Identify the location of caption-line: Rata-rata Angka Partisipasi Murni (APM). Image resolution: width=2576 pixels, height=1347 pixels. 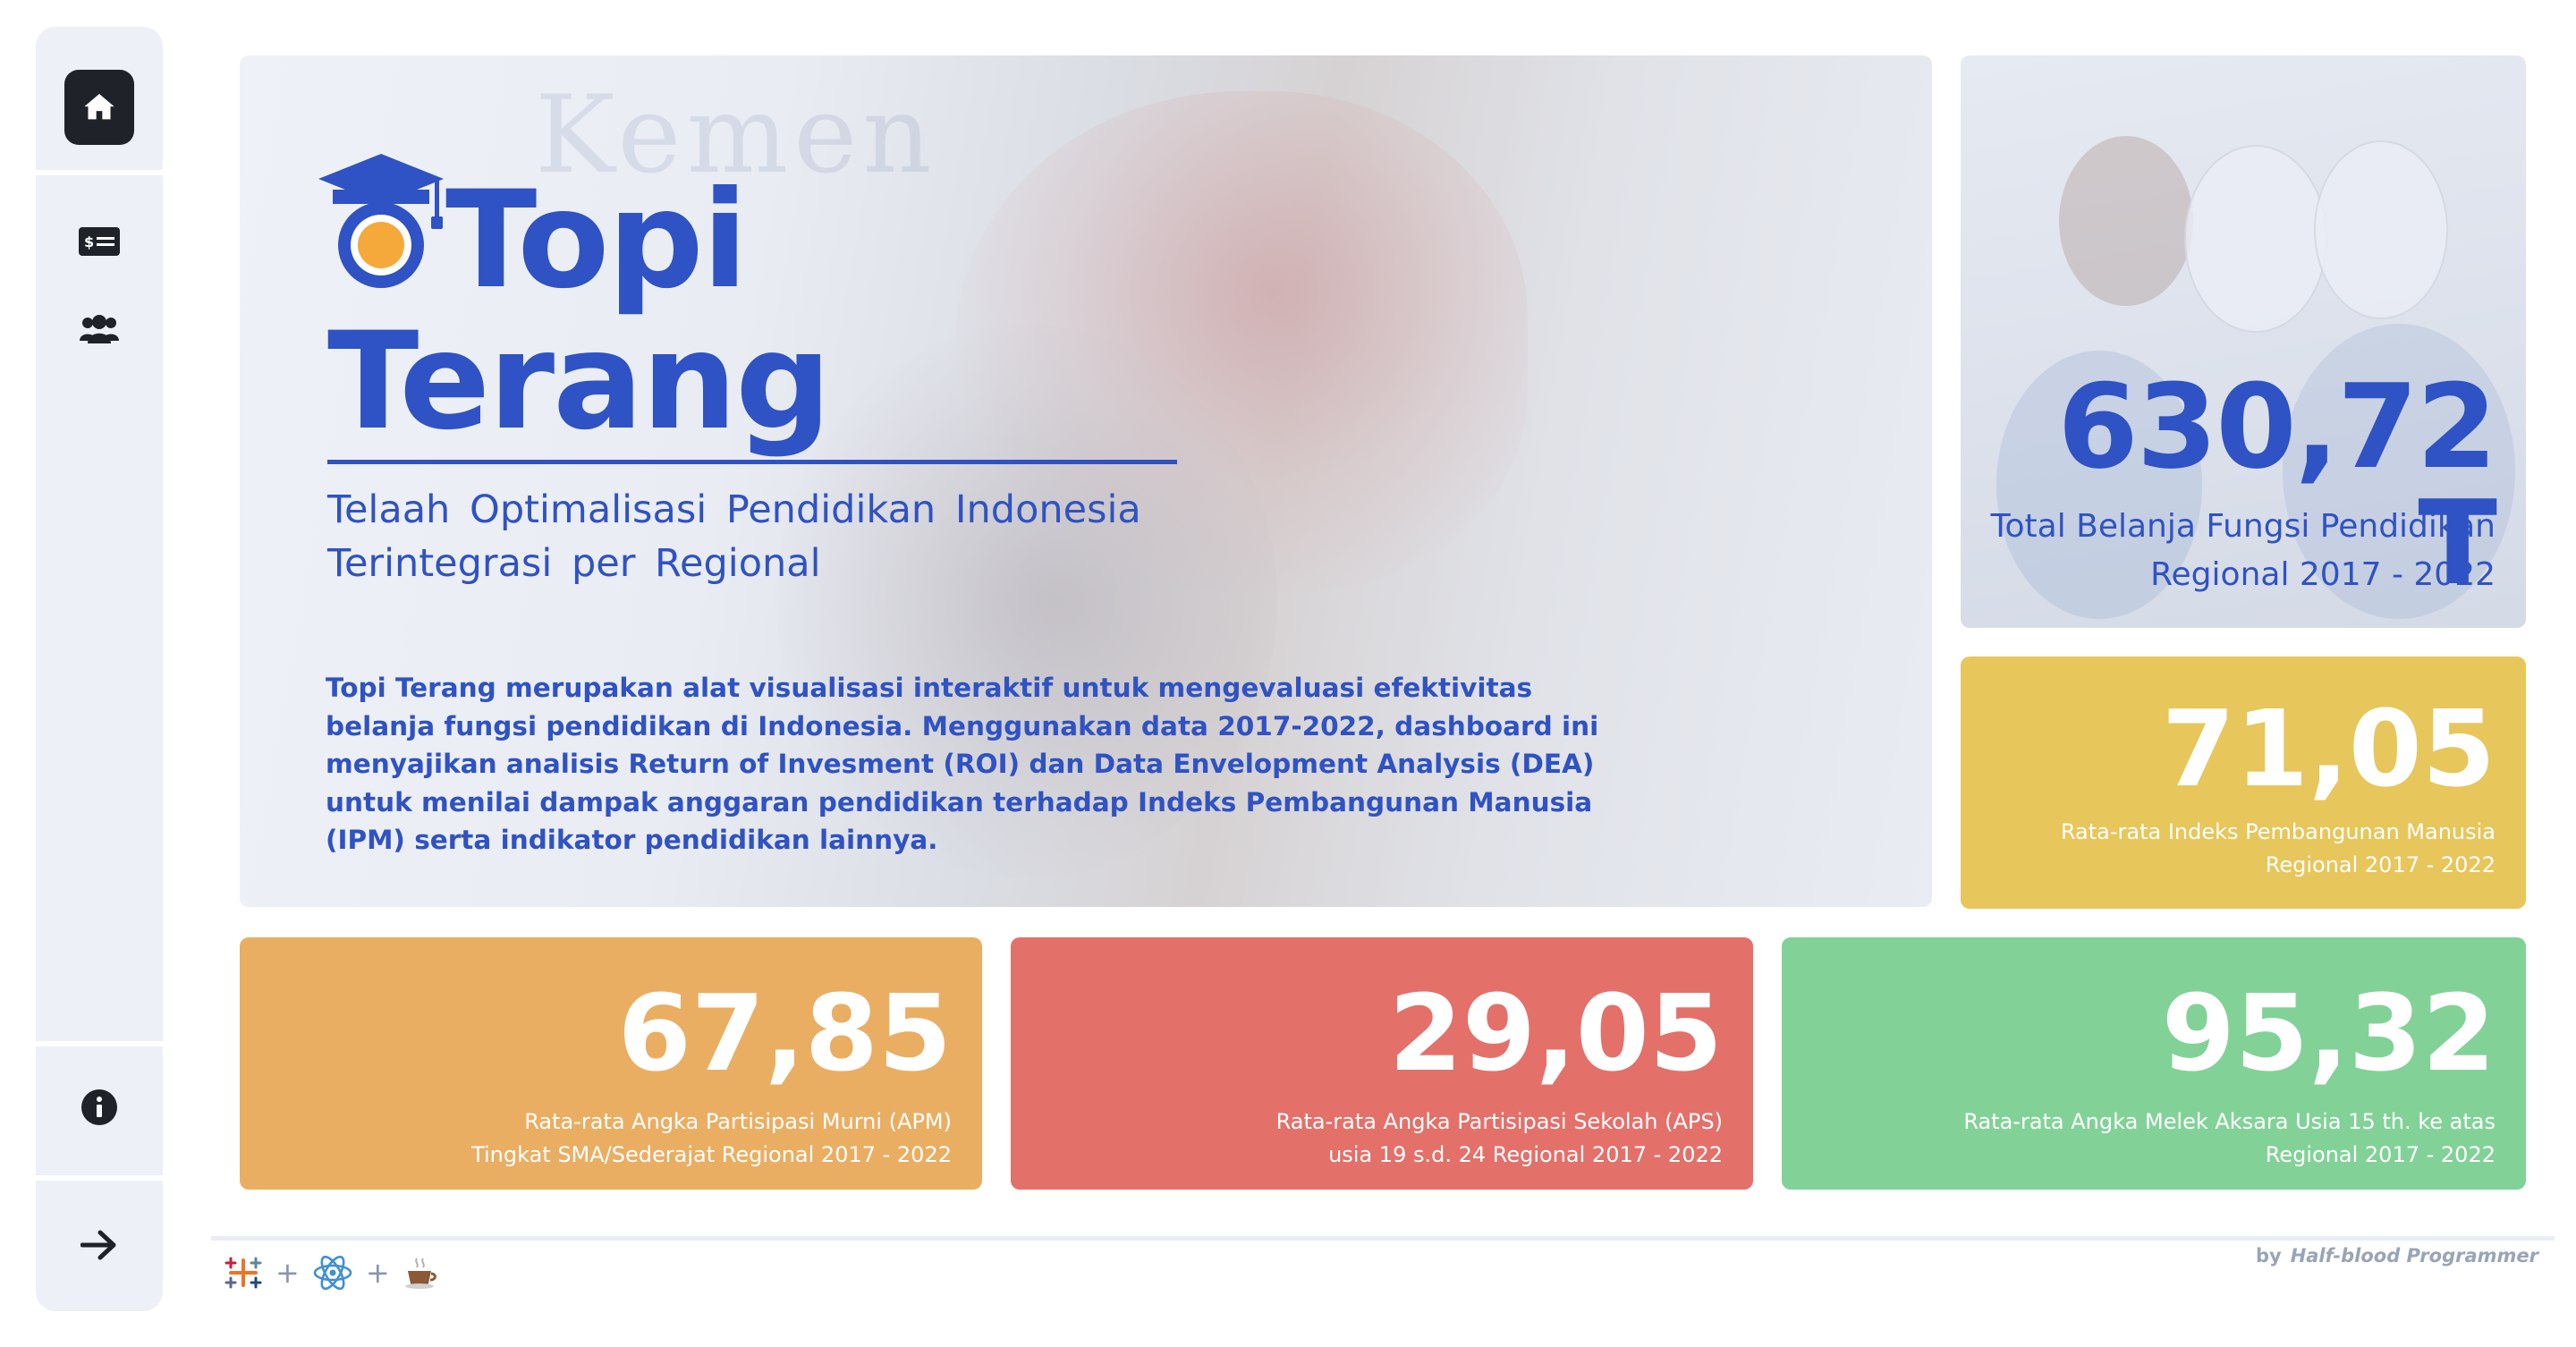
(738, 1121).